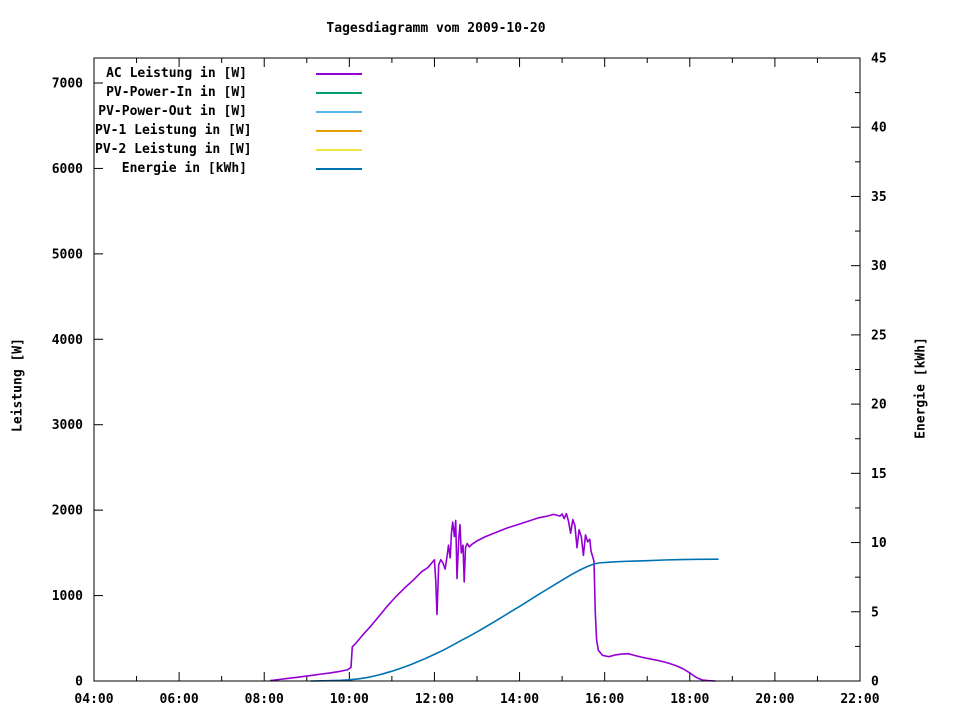 The image size is (960, 720). I want to click on y-right-tick-label: 45, so click(879, 59).